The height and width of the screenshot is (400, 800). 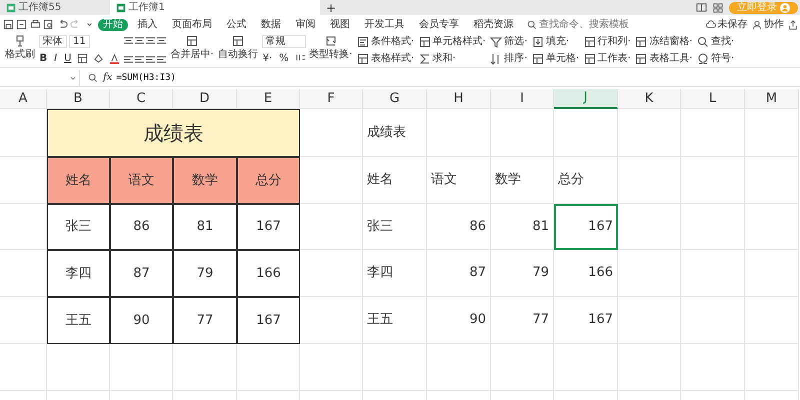 I want to click on save-icon, so click(x=8, y=24).